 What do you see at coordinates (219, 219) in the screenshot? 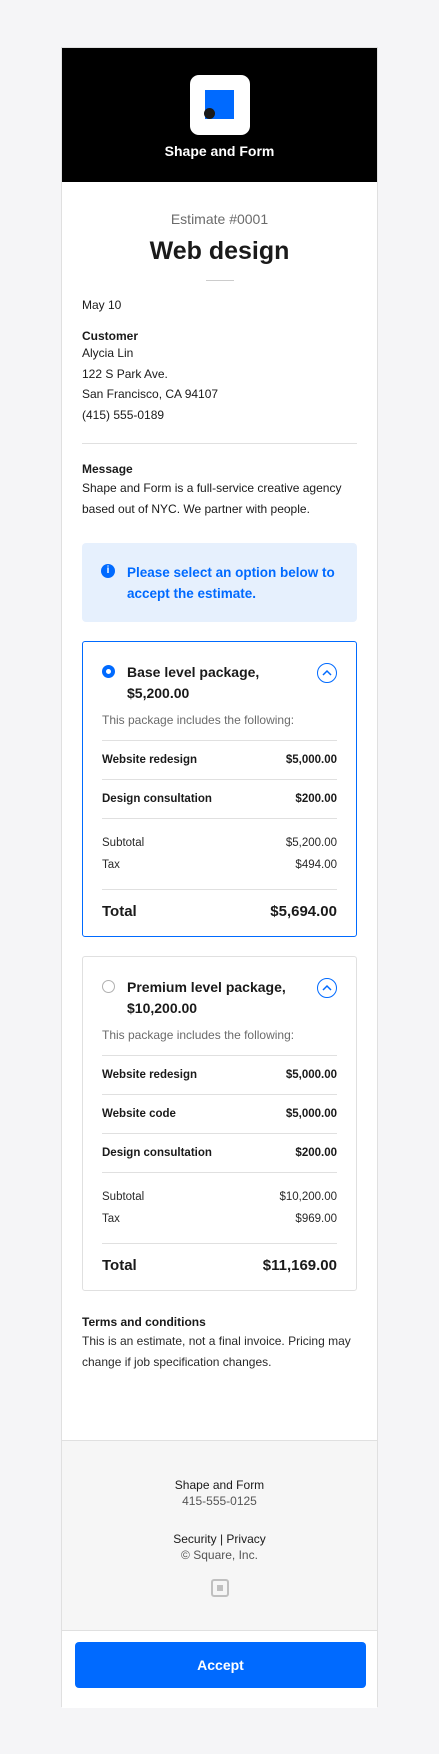
I see `estimate-number: Estimate #0001` at bounding box center [219, 219].